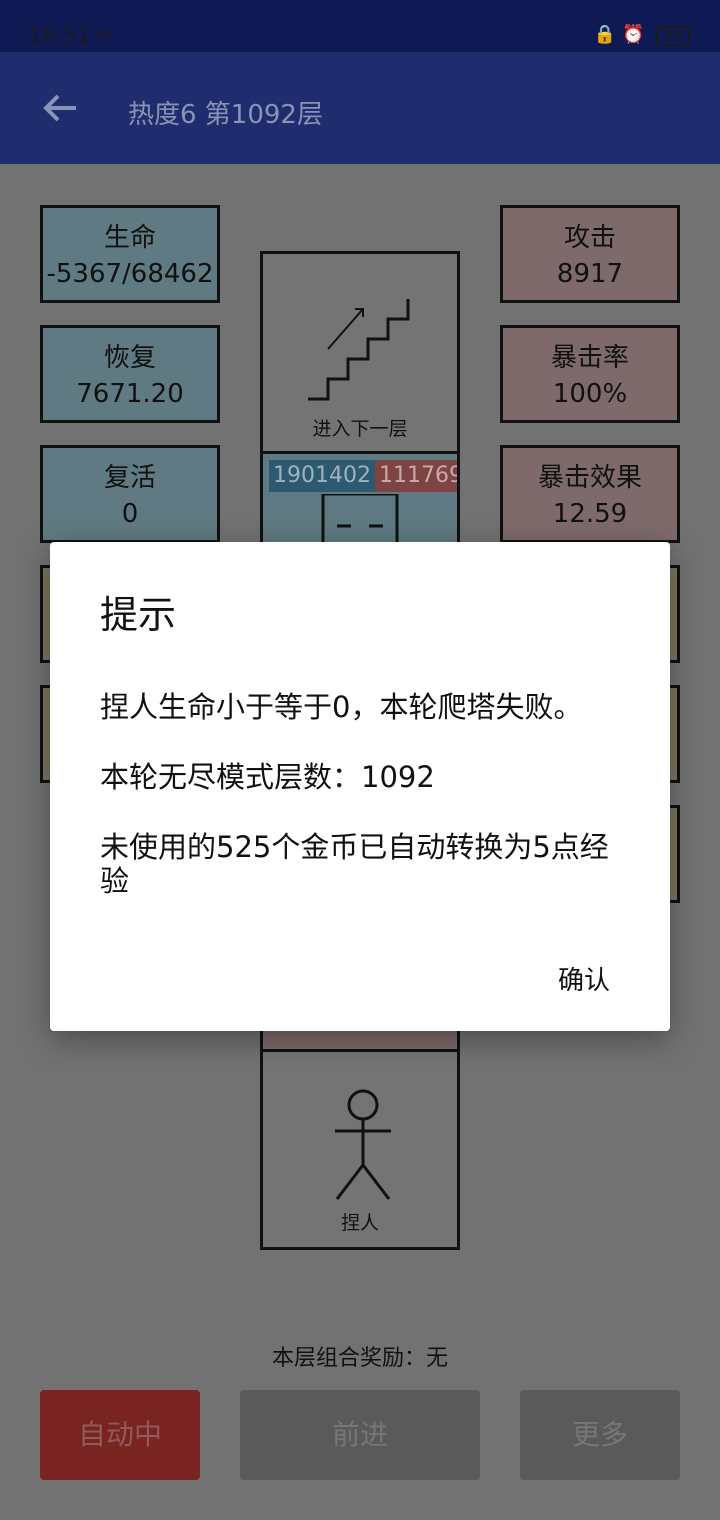  I want to click on alarm-icon: ⏰, so click(633, 34).